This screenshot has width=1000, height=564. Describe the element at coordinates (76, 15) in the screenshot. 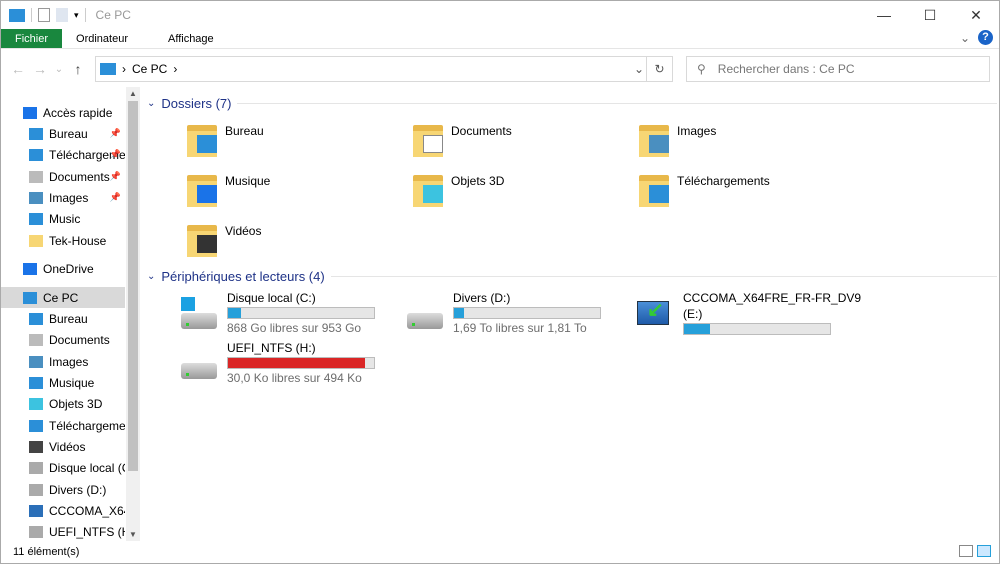

I see `customize-quick-access-icon: ▾` at that location.